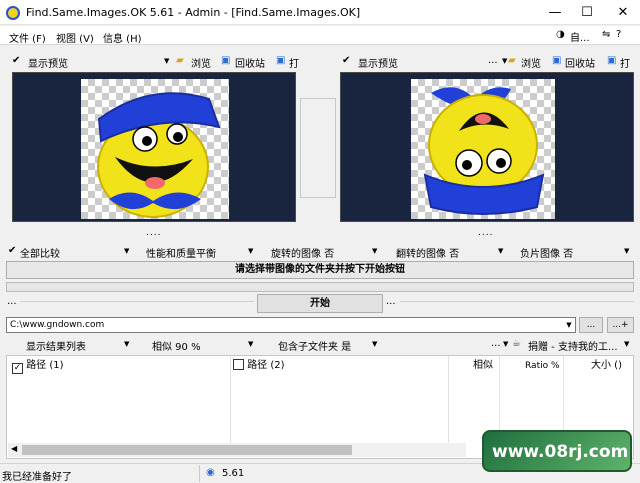 The image size is (640, 483). Describe the element at coordinates (266, 365) in the screenshot. I see `path2-header-label: 路径 (2)` at that location.